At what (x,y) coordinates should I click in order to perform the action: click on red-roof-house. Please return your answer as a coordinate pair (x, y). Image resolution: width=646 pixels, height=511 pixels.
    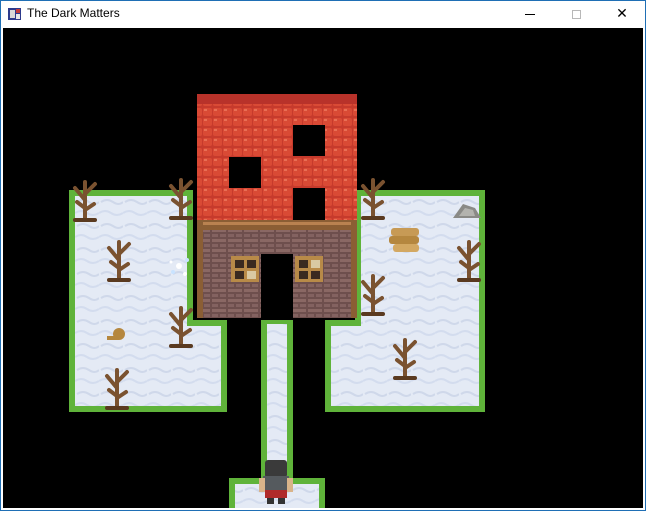
    Looking at the image, I should click on (277, 207).